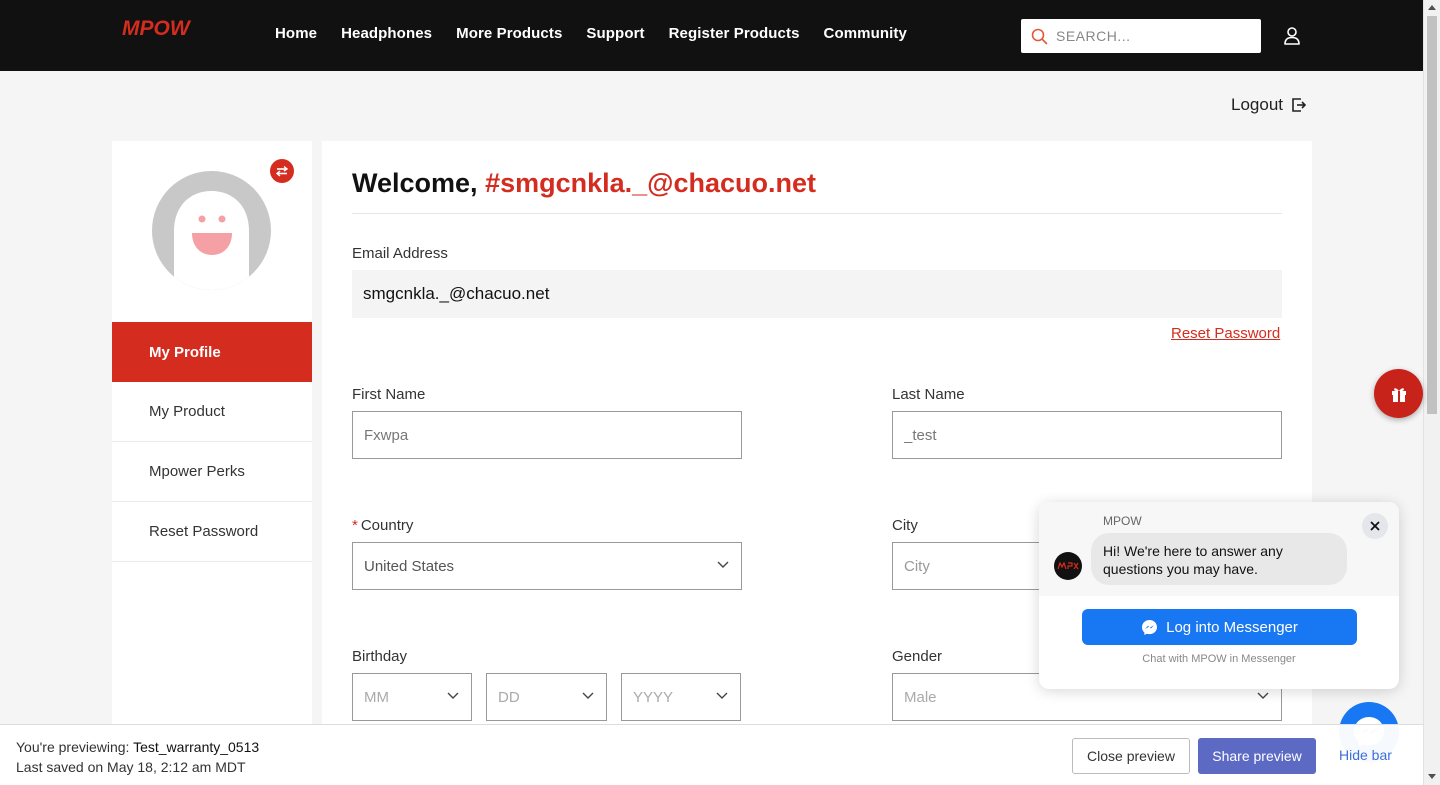  I want to click on search-icon, so click(1039, 36).